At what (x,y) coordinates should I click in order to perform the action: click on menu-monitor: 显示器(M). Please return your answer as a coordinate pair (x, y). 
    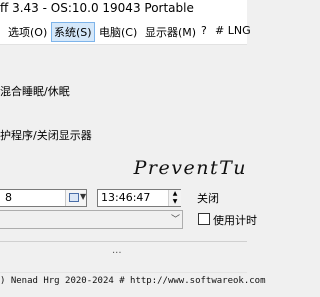
    Looking at the image, I should click on (170, 32).